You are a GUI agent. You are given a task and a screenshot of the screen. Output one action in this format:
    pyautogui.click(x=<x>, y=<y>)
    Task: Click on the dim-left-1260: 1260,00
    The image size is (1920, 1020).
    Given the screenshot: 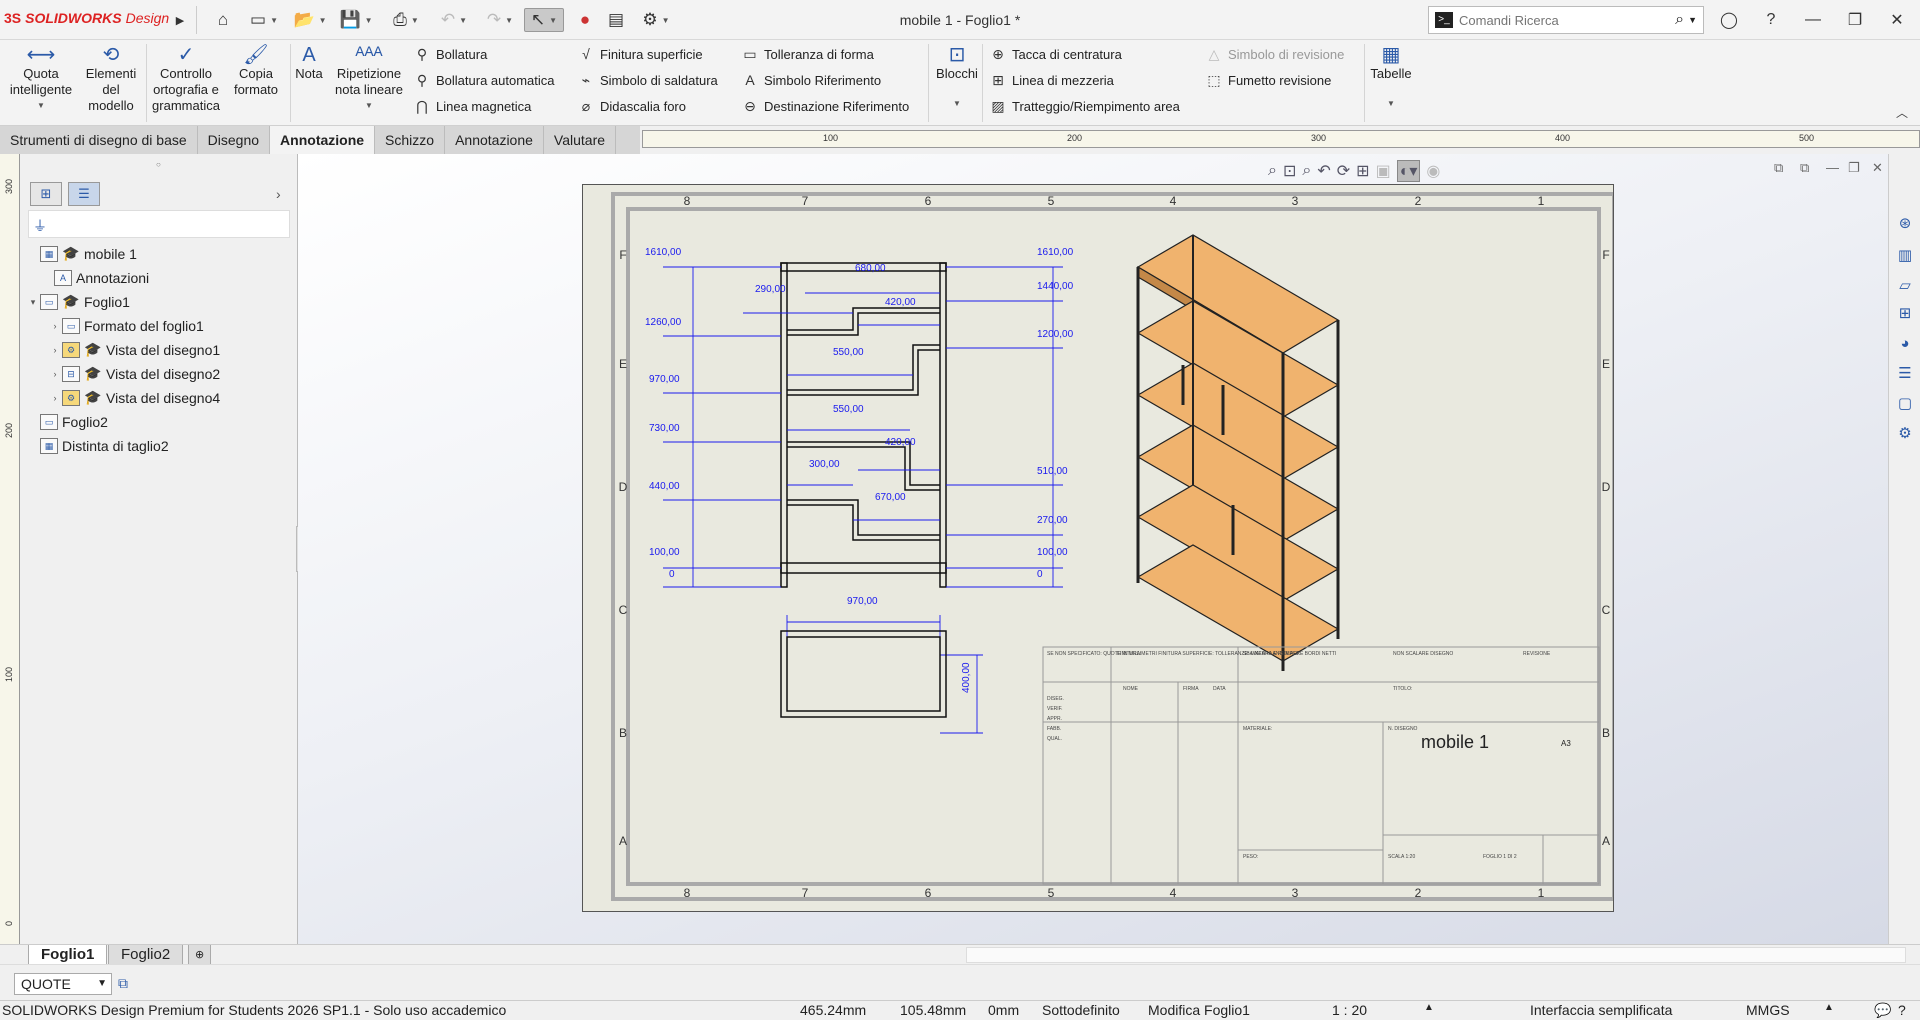 What is the action you would take?
    pyautogui.click(x=663, y=322)
    